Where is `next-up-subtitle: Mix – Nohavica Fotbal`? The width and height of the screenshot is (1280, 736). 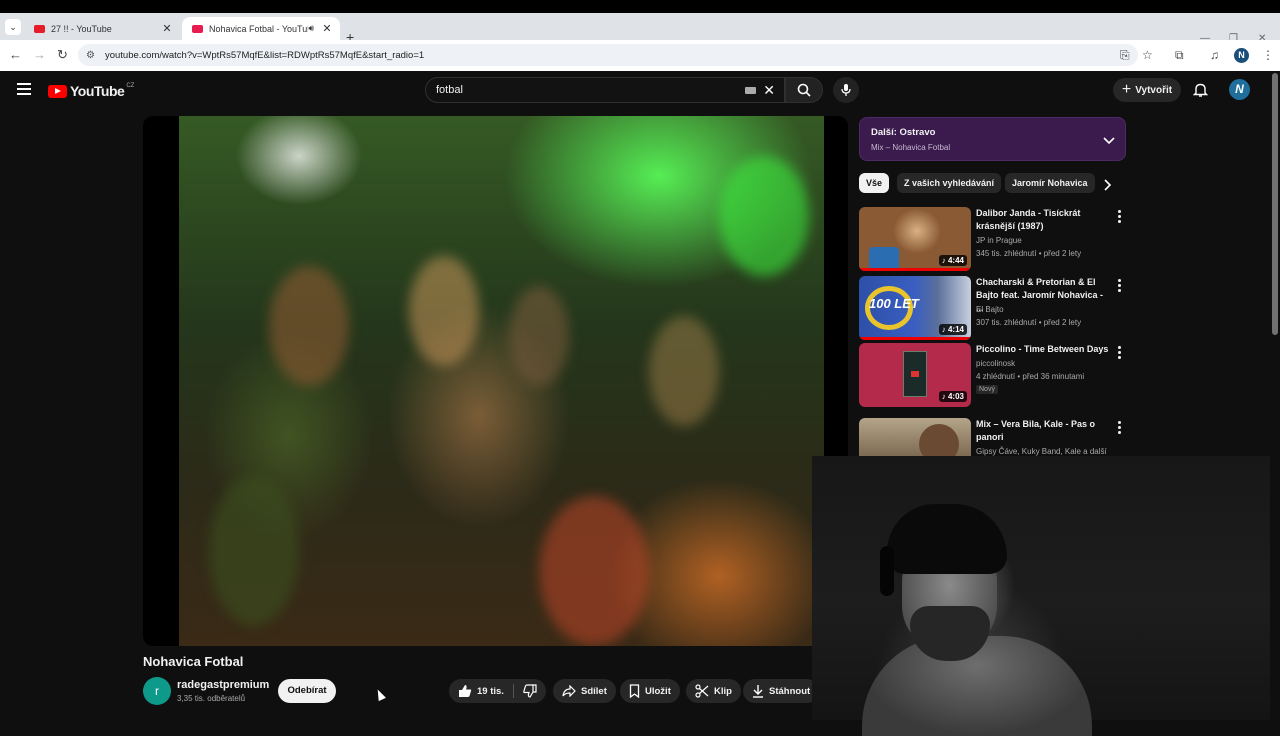 next-up-subtitle: Mix – Nohavica Fotbal is located at coordinates (911, 147).